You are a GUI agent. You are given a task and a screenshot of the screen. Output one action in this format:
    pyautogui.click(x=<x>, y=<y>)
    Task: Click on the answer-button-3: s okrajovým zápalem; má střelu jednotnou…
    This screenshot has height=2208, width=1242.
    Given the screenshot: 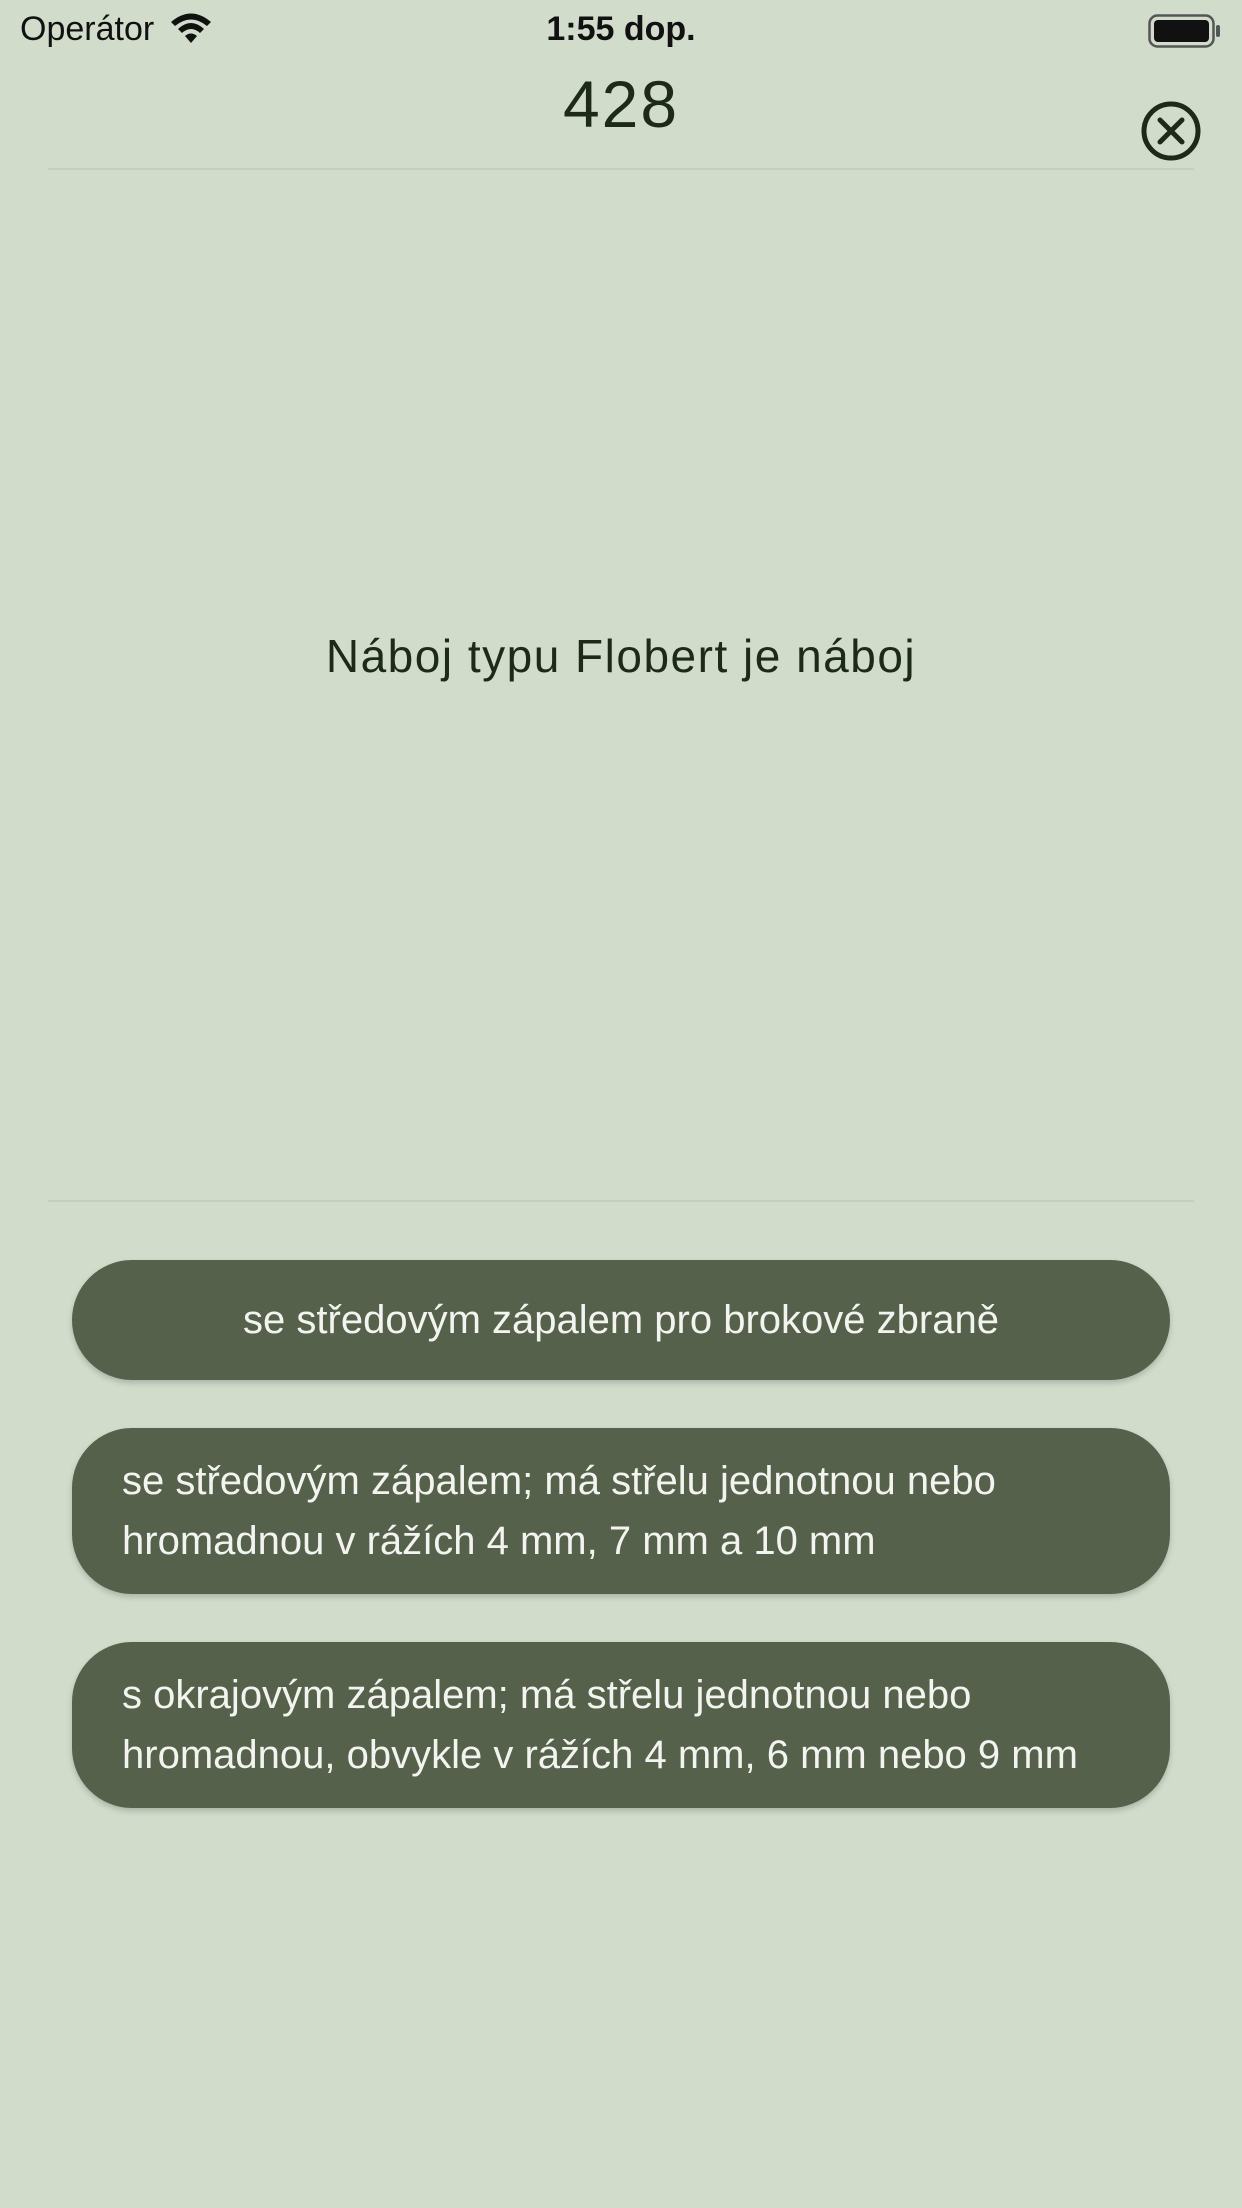 What is the action you would take?
    pyautogui.click(x=621, y=1725)
    